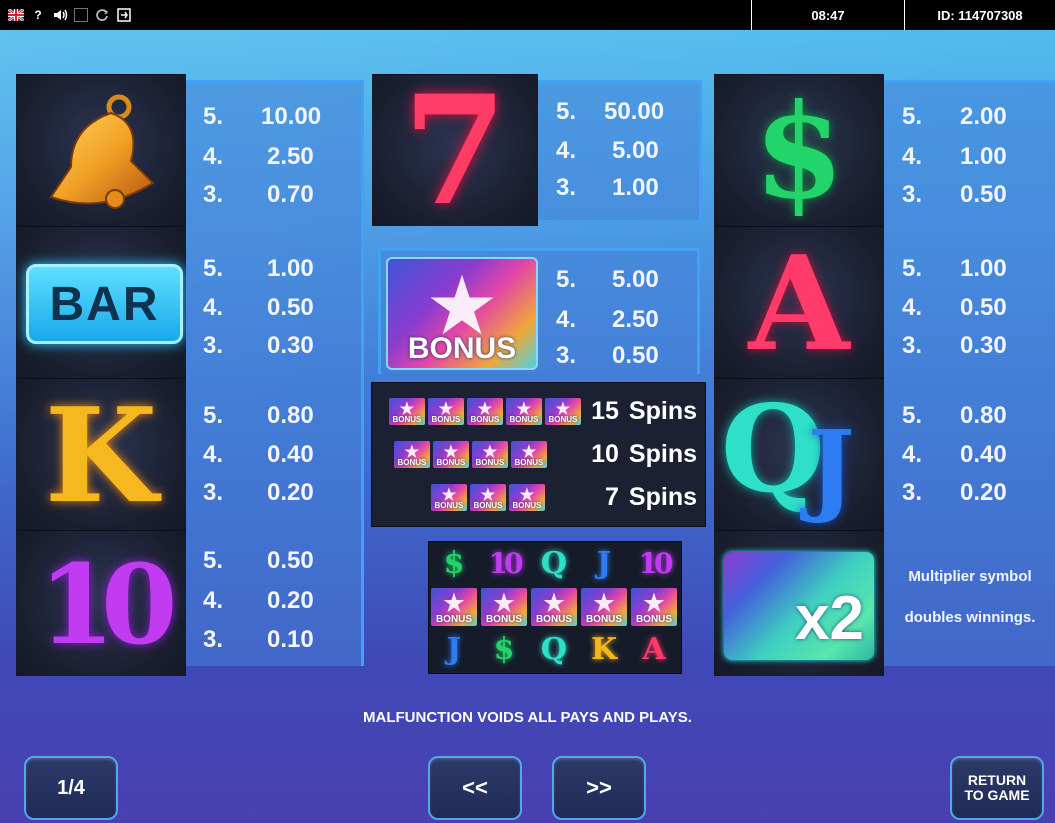  What do you see at coordinates (124, 15) in the screenshot?
I see `exit-icon` at bounding box center [124, 15].